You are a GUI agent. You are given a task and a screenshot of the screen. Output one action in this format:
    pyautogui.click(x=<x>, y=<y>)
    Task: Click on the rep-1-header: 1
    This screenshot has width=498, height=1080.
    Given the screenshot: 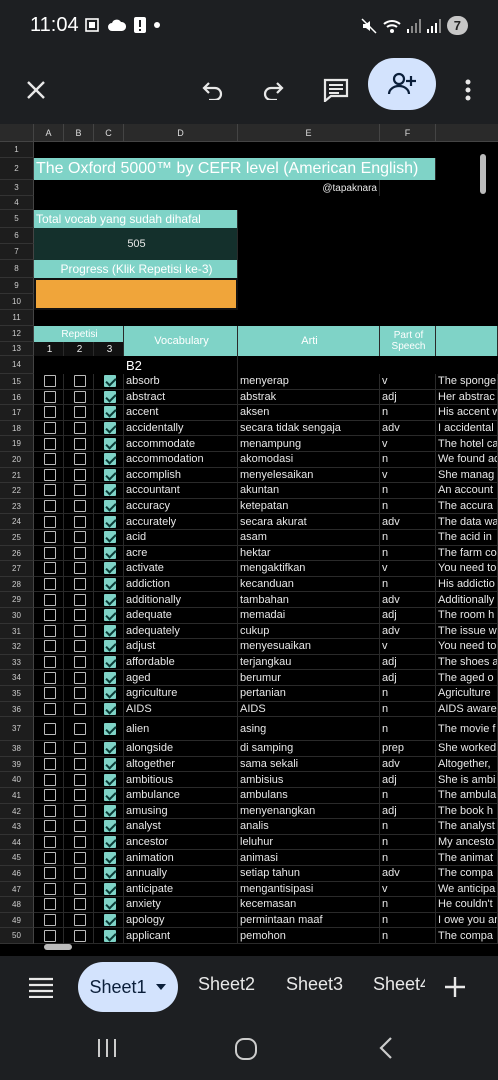 What is the action you would take?
    pyautogui.click(x=49, y=349)
    